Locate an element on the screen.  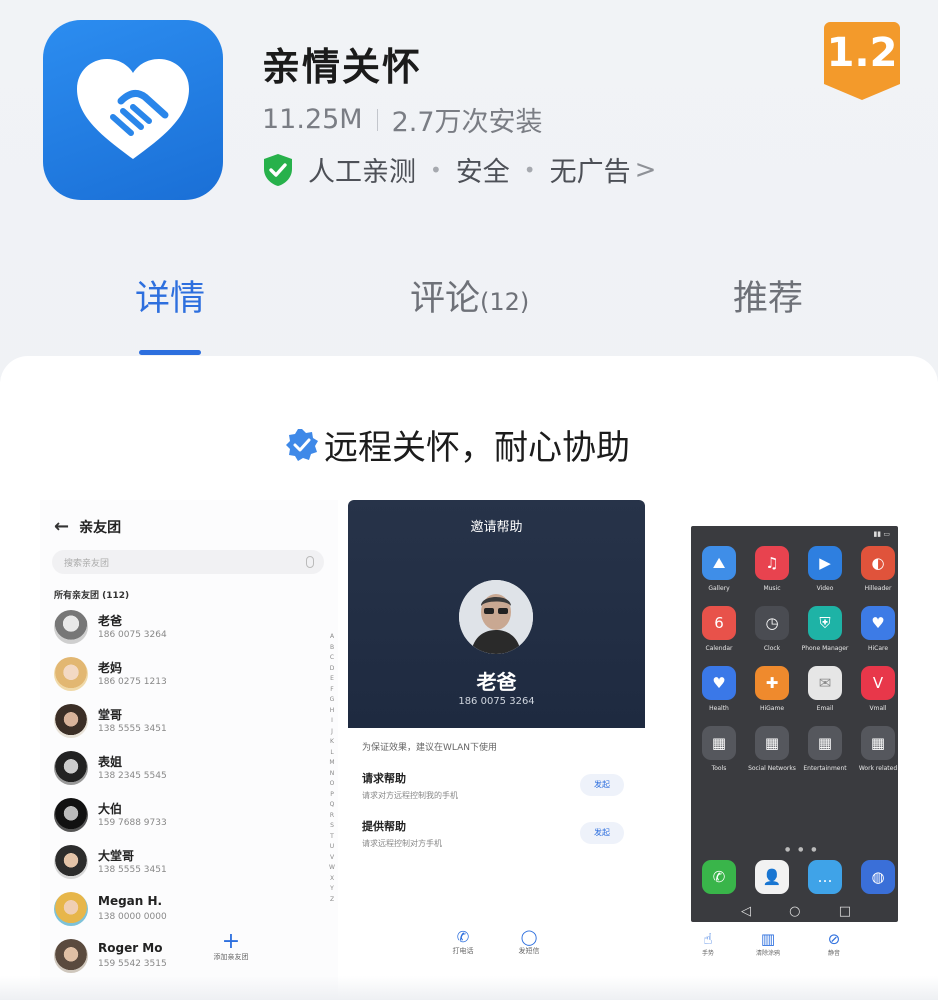
call-button: ✆ 打电话 is located at coordinates (463, 942).